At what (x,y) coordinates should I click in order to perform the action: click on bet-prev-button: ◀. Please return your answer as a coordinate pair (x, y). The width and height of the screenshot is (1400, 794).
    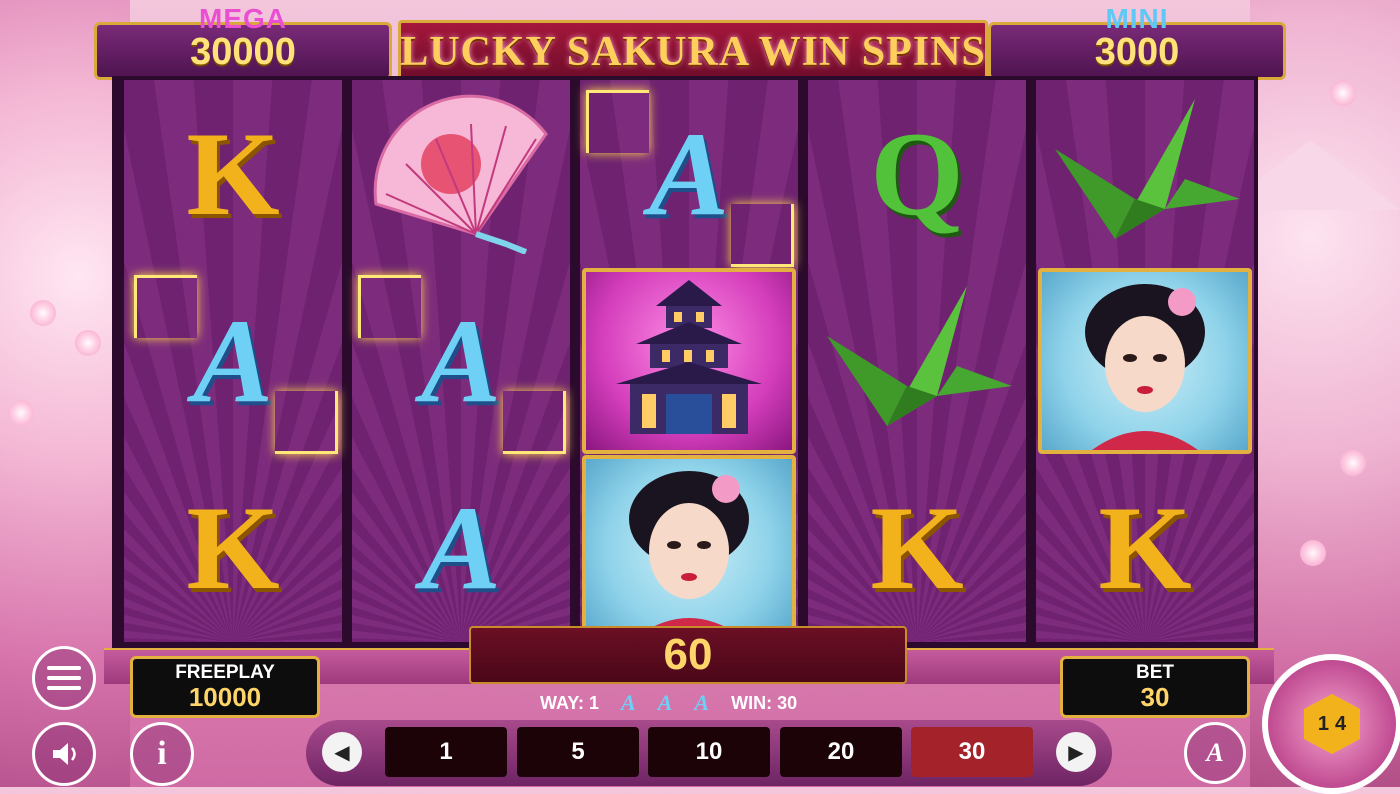
    Looking at the image, I should click on (342, 752).